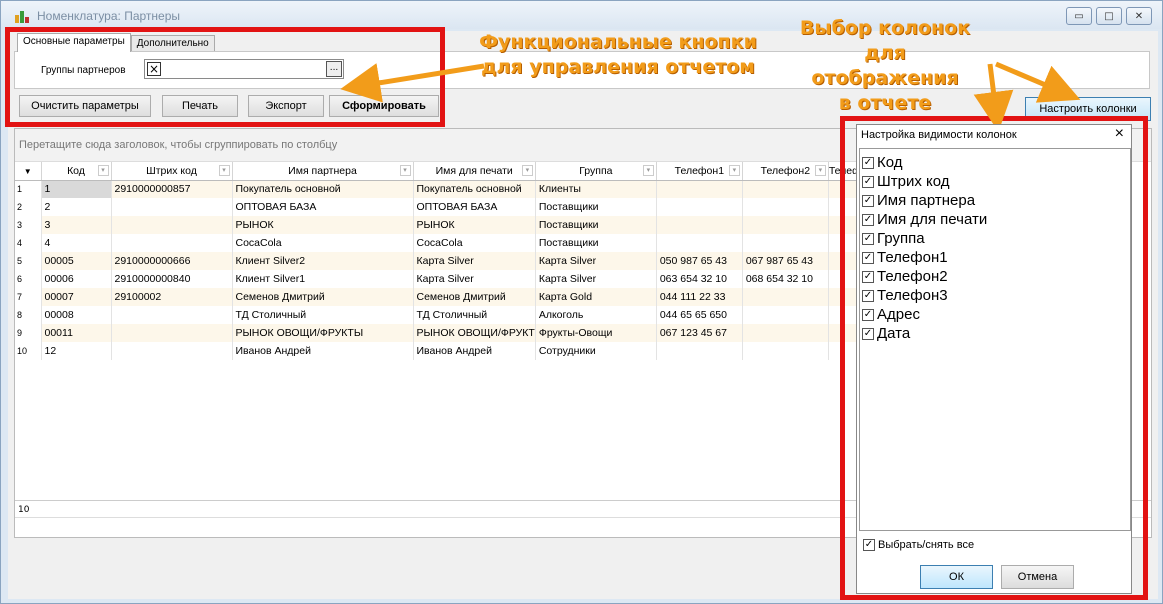 This screenshot has height=604, width=1163. What do you see at coordinates (995, 314) in the screenshot?
I see `column-option: ✓ Адрес` at bounding box center [995, 314].